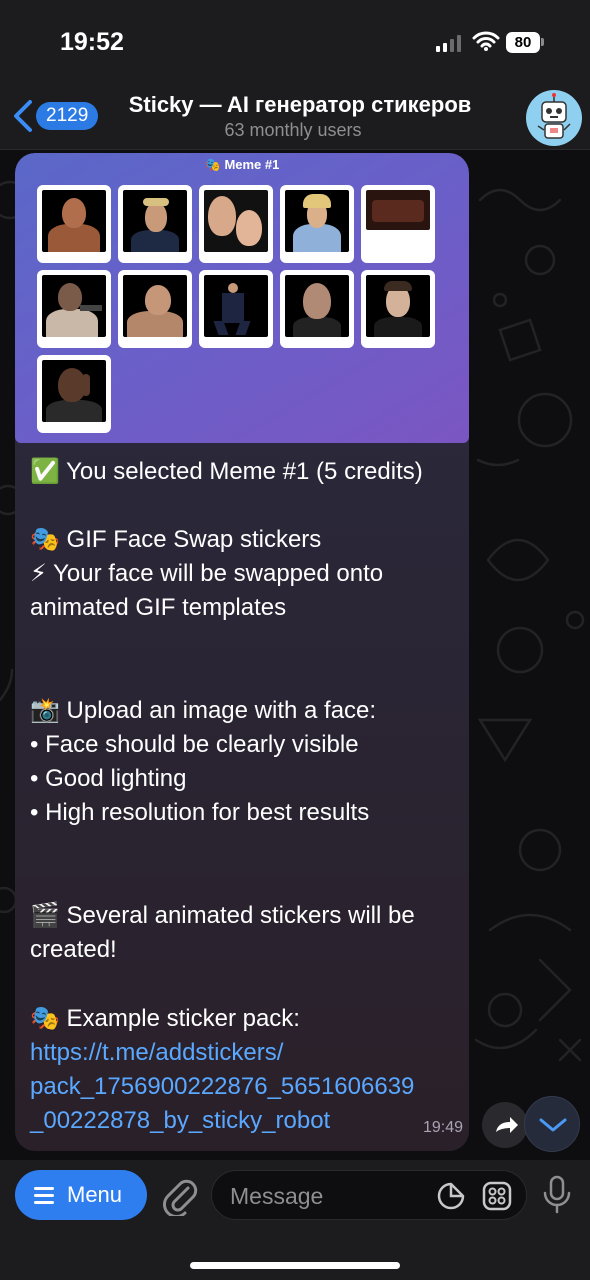 This screenshot has width=590, height=1280. Describe the element at coordinates (22, 116) in the screenshot. I see `back-chevron-icon` at that location.